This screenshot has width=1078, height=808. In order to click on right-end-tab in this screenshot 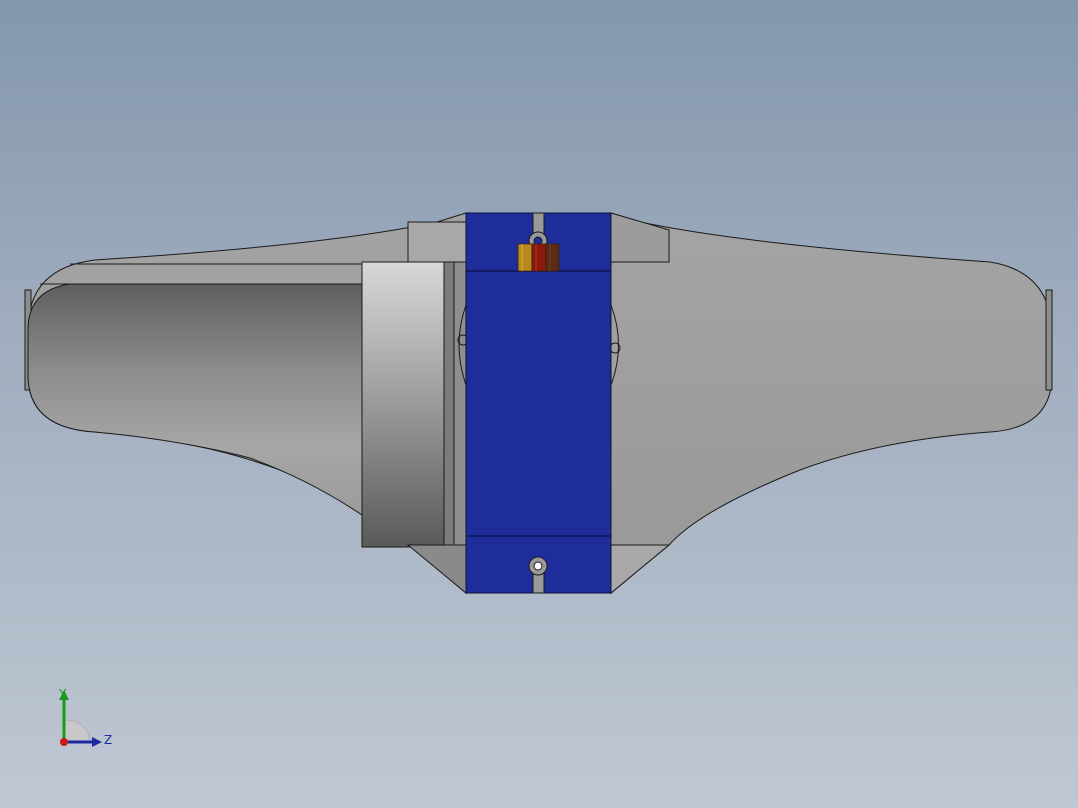, I will do `click(1049, 340)`.